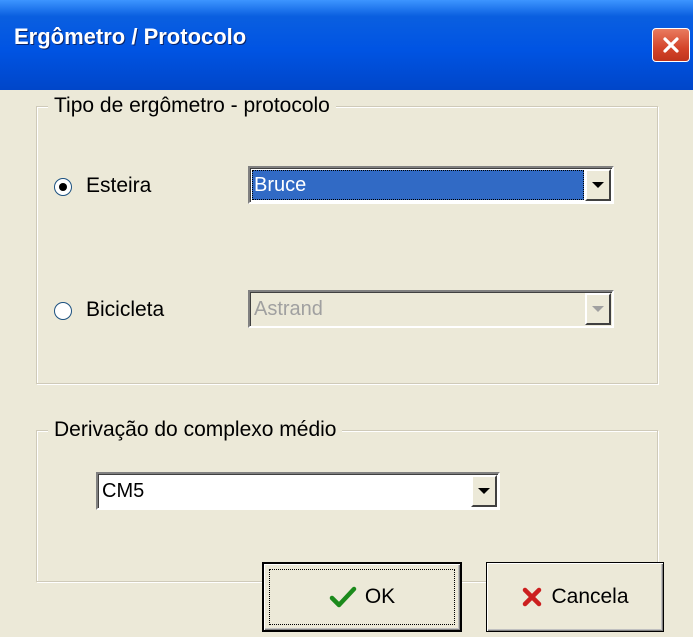 The width and height of the screenshot is (693, 637). What do you see at coordinates (63, 311) in the screenshot?
I see `bicicleta-radio` at bounding box center [63, 311].